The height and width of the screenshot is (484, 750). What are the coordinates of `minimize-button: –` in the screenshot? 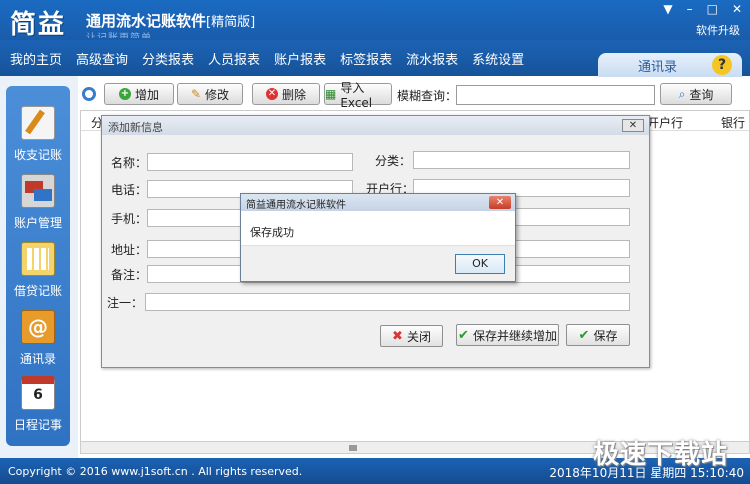 It's located at (690, 9).